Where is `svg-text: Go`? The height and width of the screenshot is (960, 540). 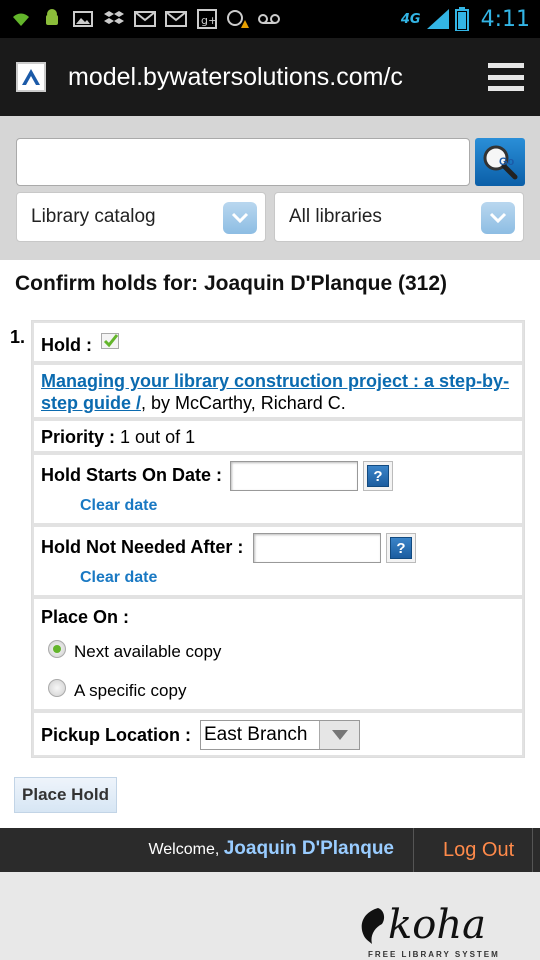
svg-text: Go is located at coordinates (507, 162).